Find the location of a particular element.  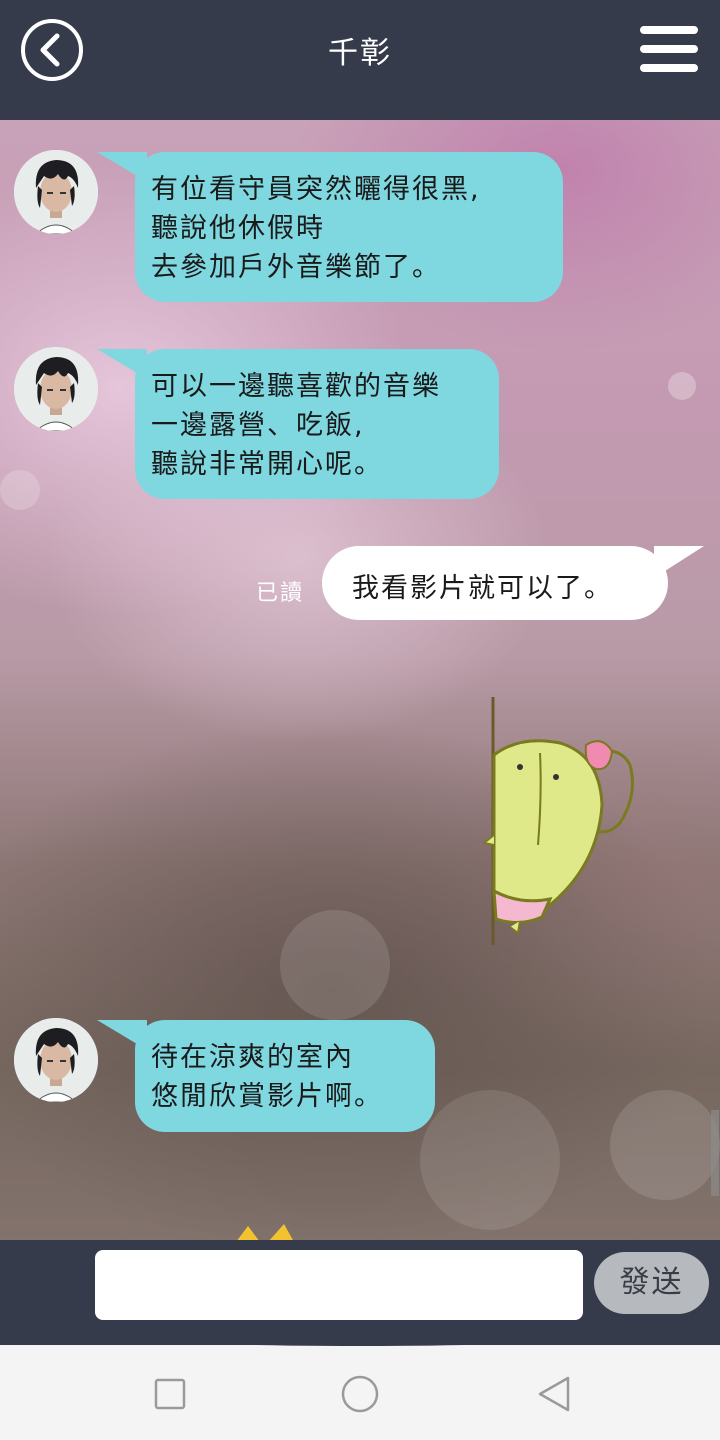

message-line: 可以一邊聽喜歡的音樂 is located at coordinates (296, 386).